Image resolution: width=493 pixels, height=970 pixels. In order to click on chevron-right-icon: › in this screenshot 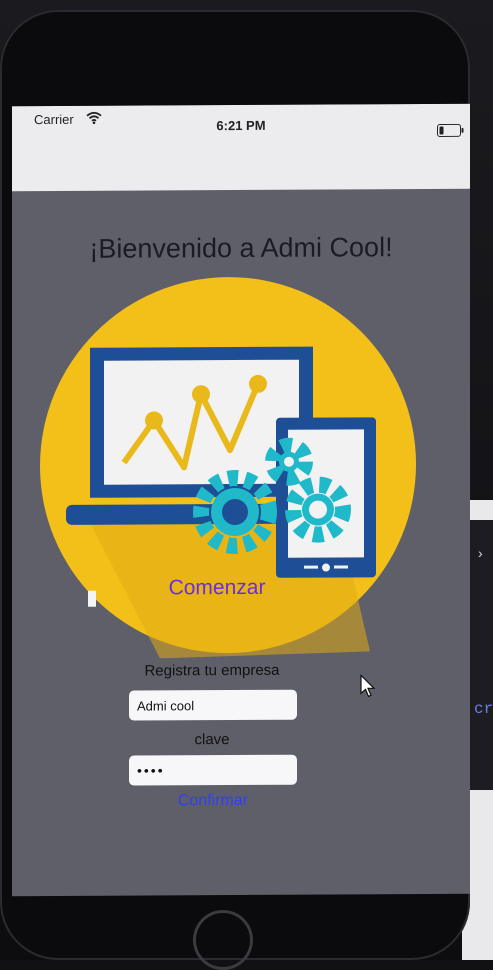, I will do `click(480, 553)`.